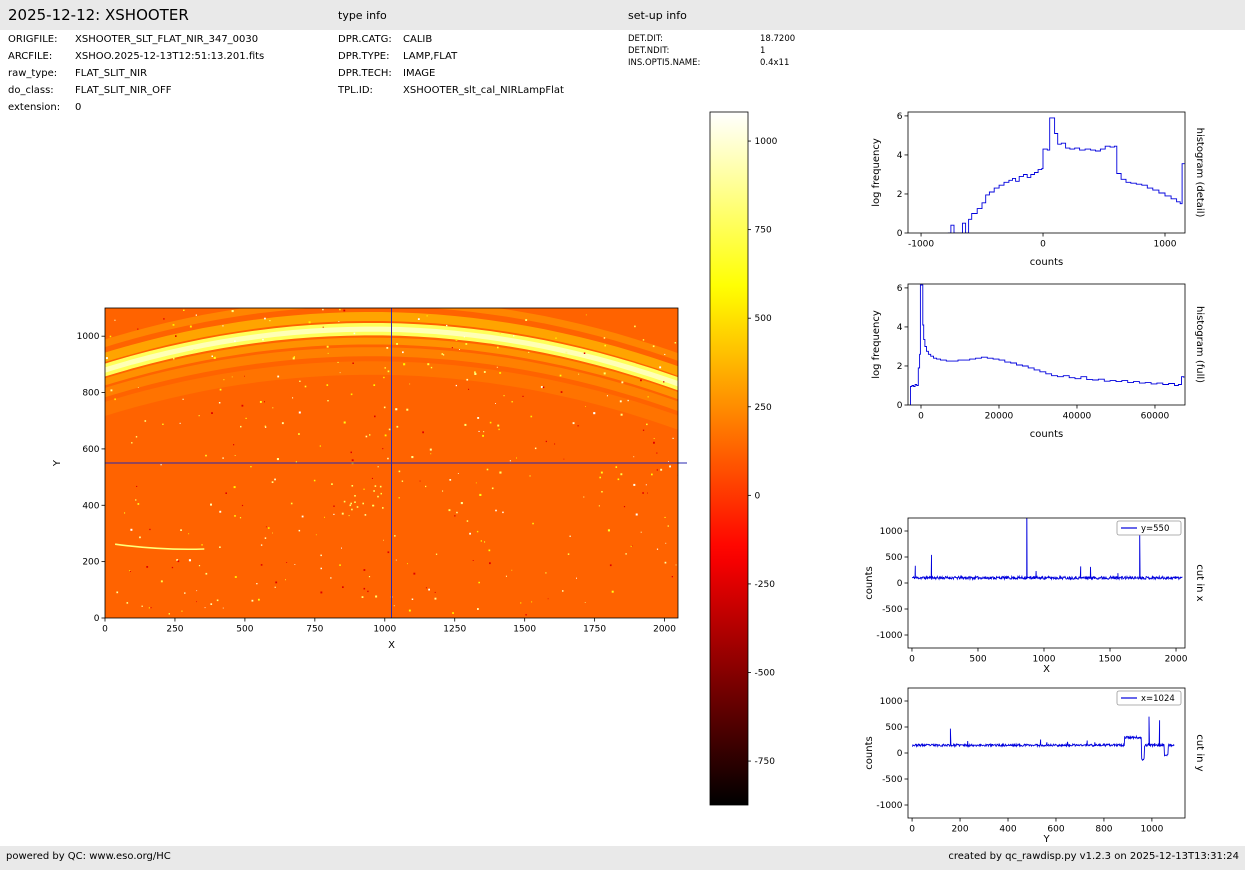 Image resolution: width=1245 pixels, height=870 pixels. What do you see at coordinates (729, 458) in the screenshot?
I see `colorbar-gradient` at bounding box center [729, 458].